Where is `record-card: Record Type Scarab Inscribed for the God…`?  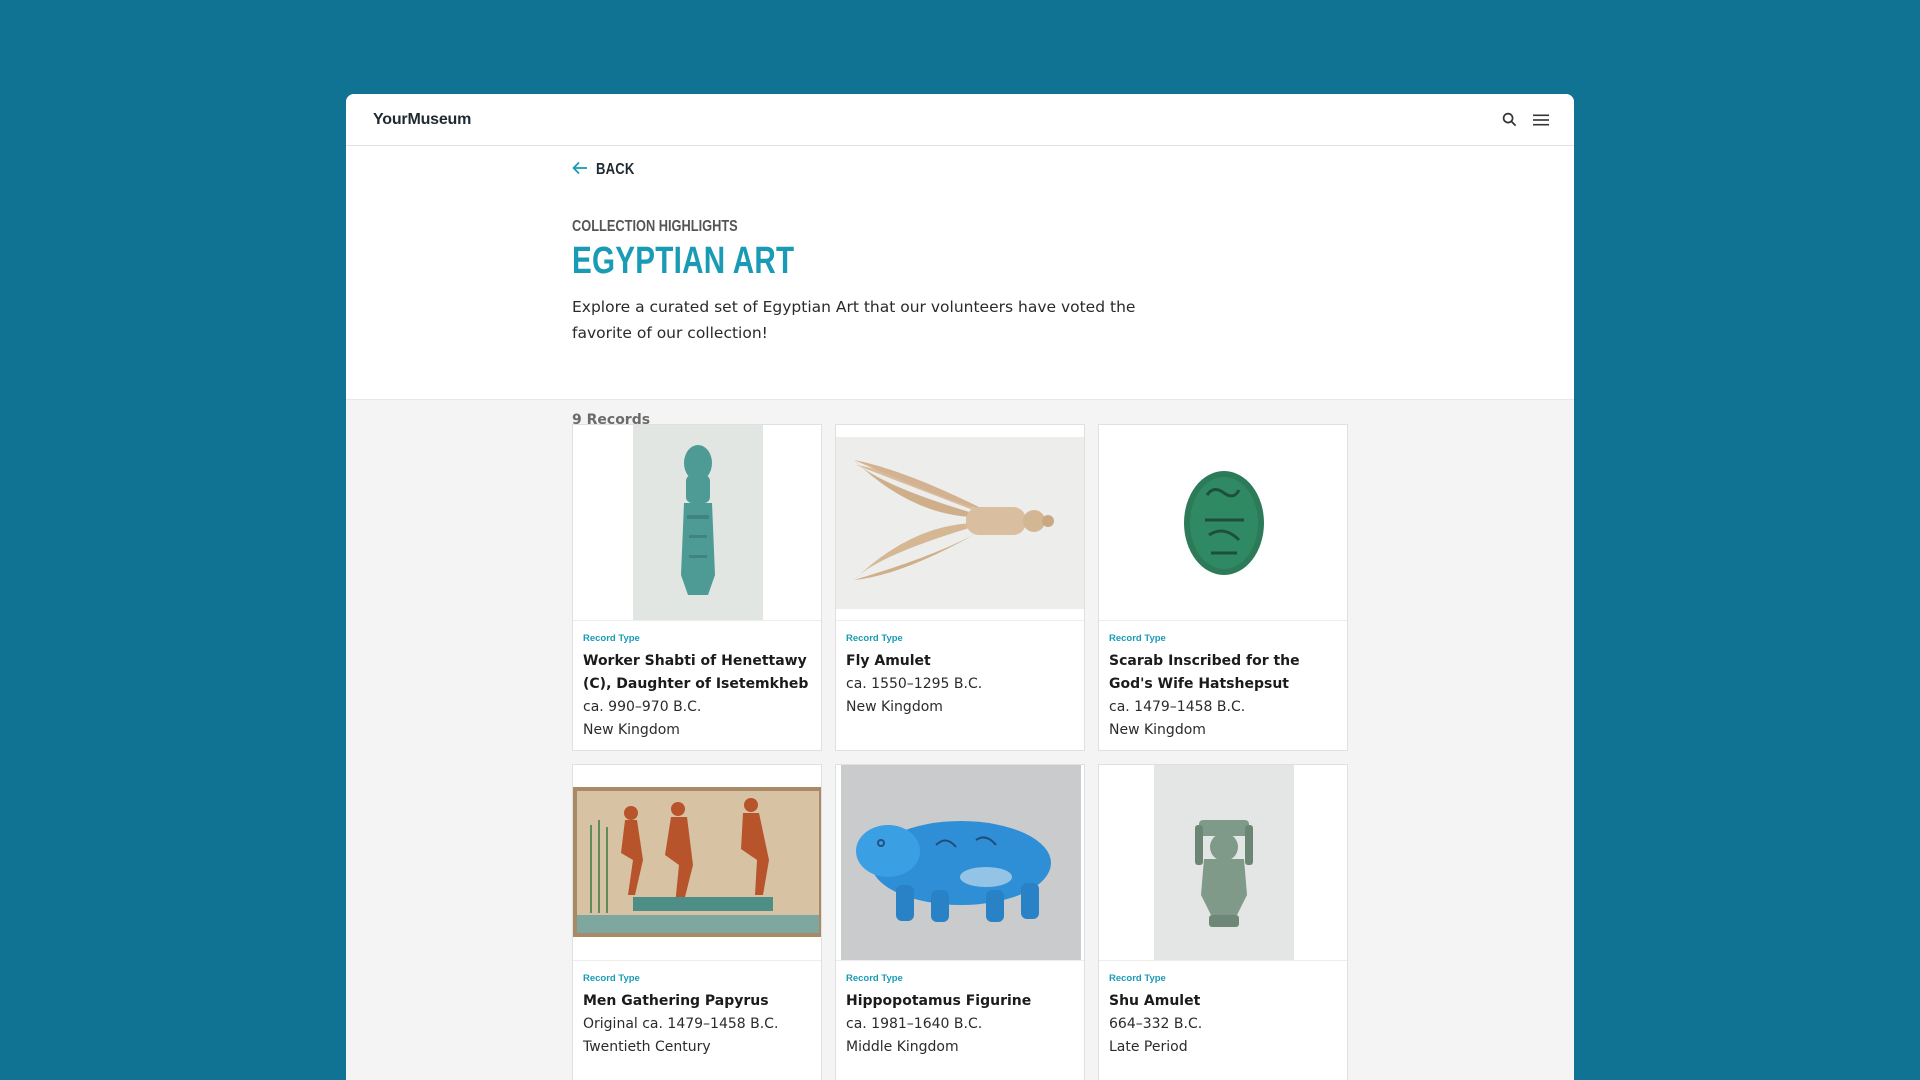
record-card: Record Type Scarab Inscribed for the God… is located at coordinates (1223, 587).